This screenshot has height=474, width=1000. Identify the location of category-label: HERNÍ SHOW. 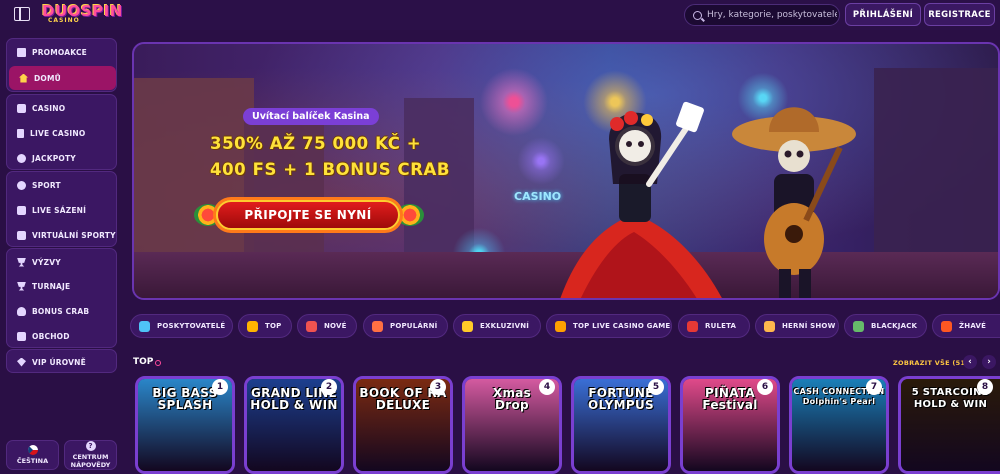
(809, 326).